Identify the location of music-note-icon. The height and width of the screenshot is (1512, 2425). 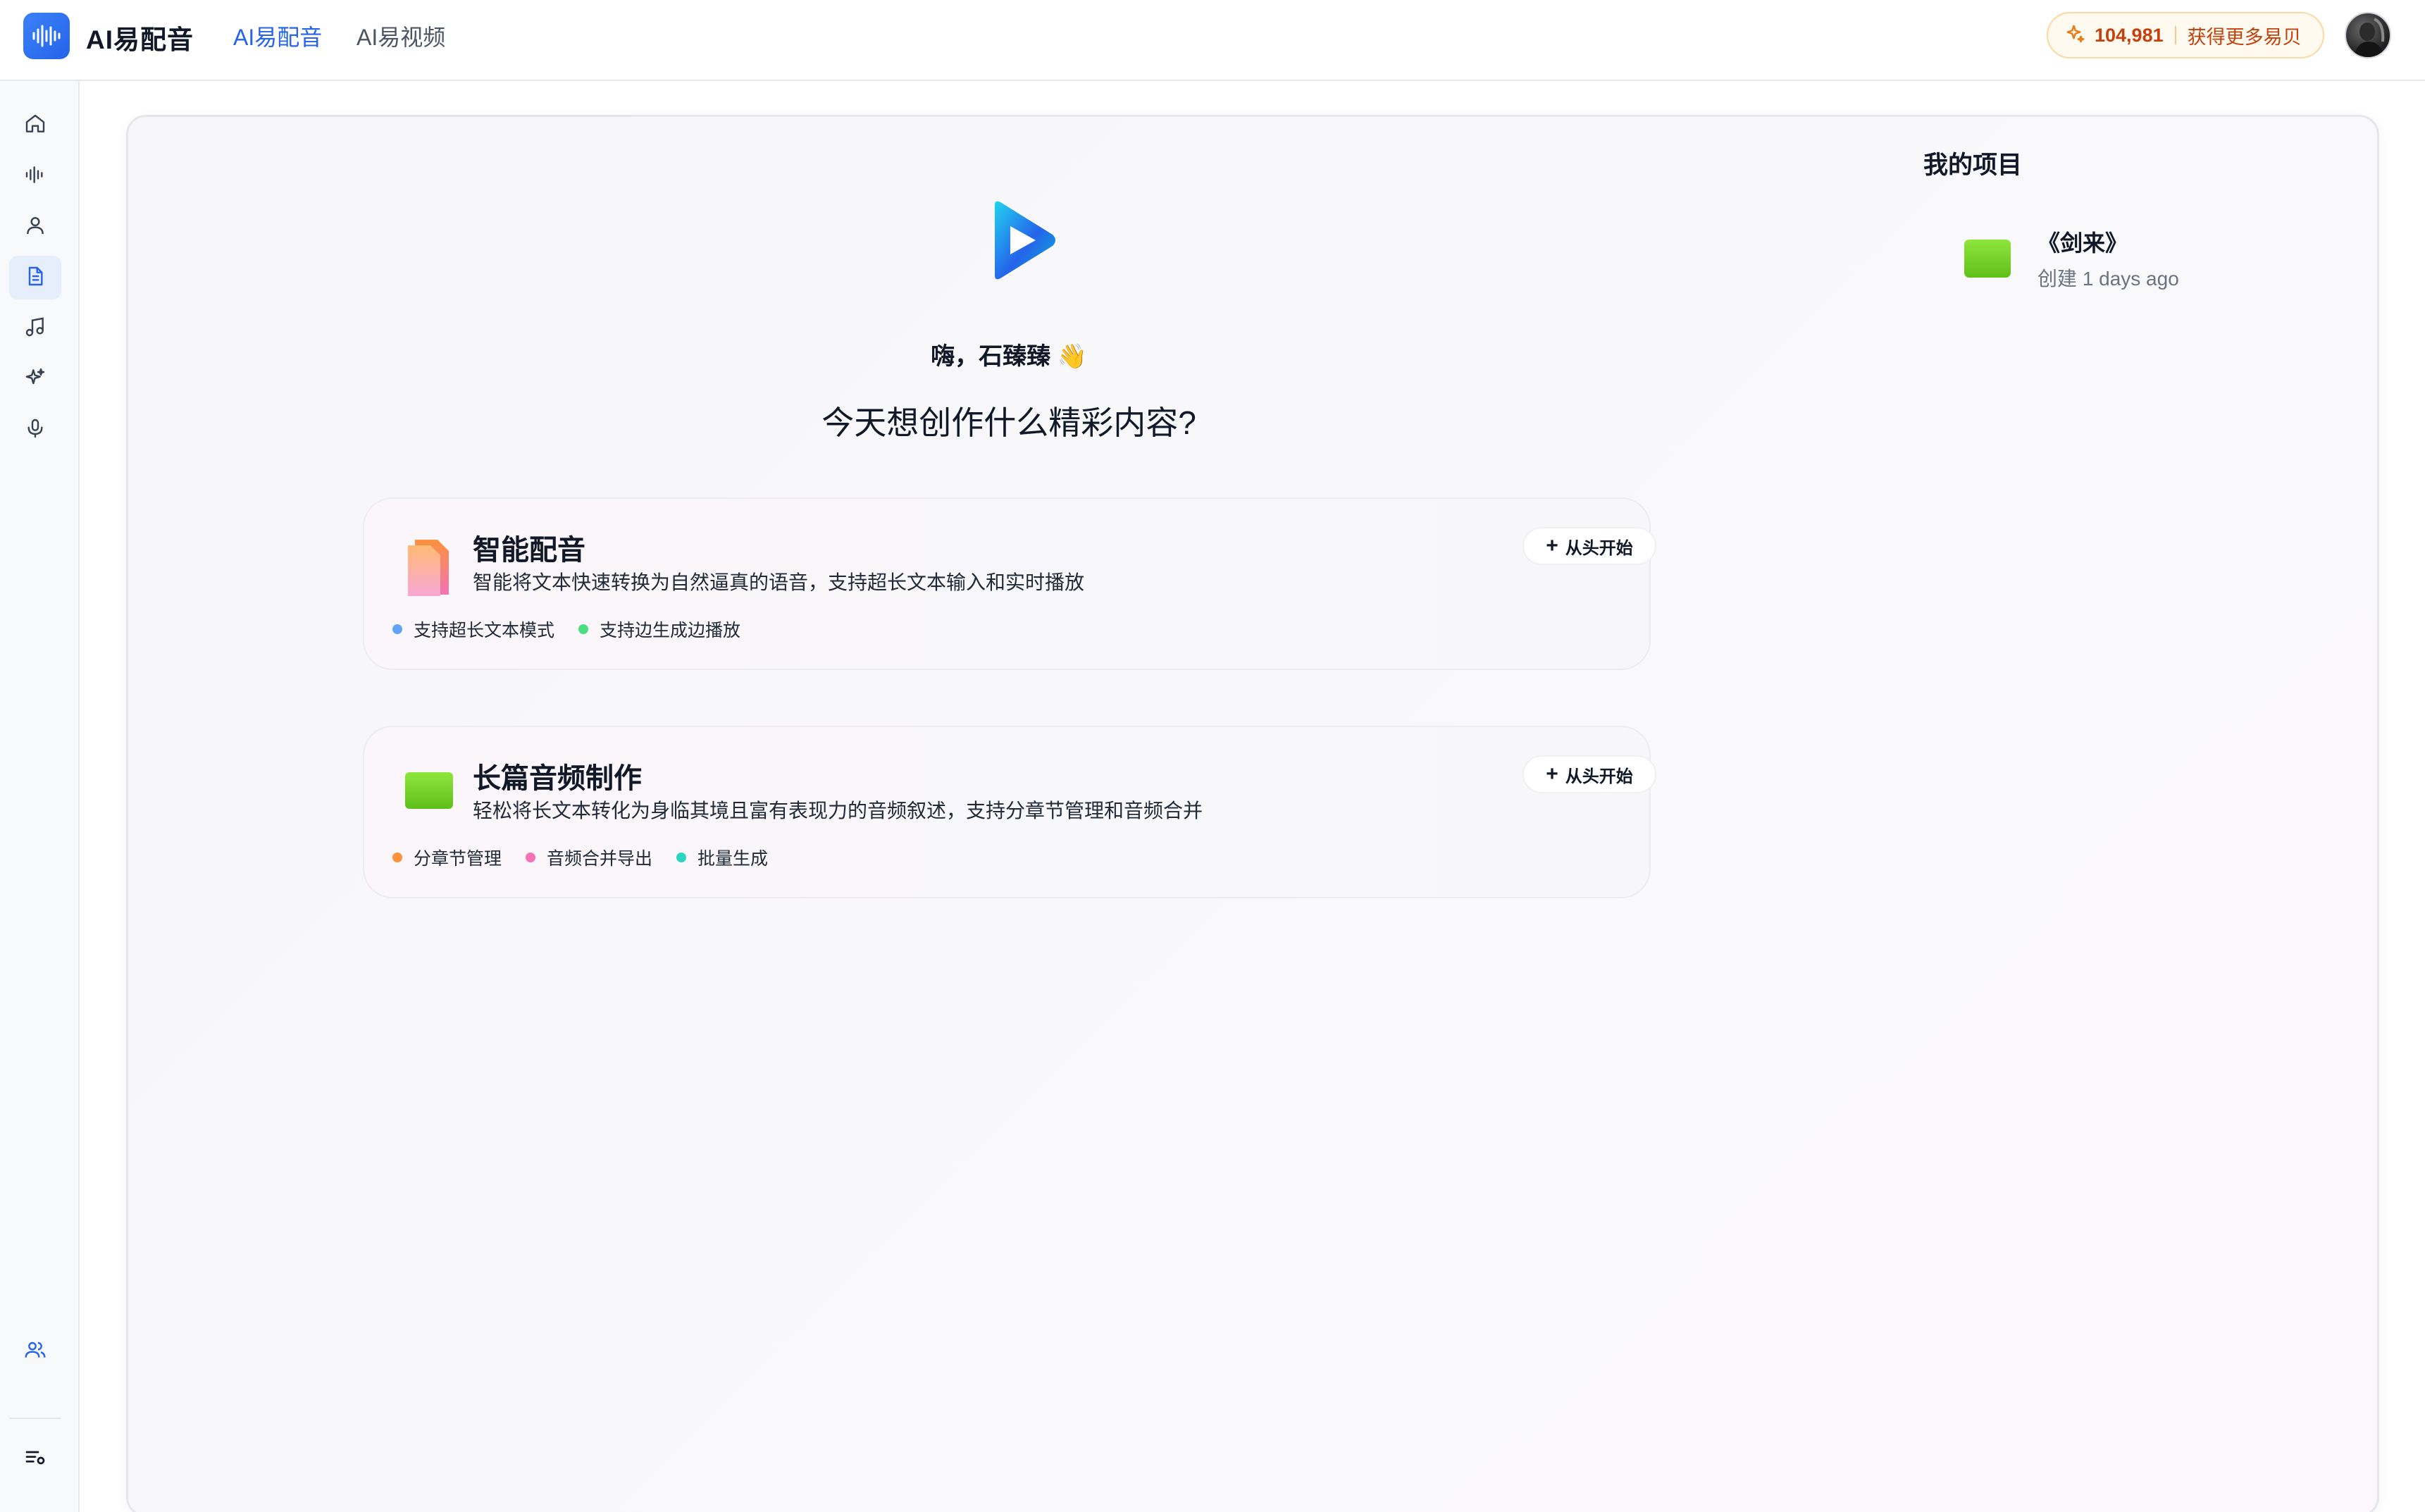
(35, 329).